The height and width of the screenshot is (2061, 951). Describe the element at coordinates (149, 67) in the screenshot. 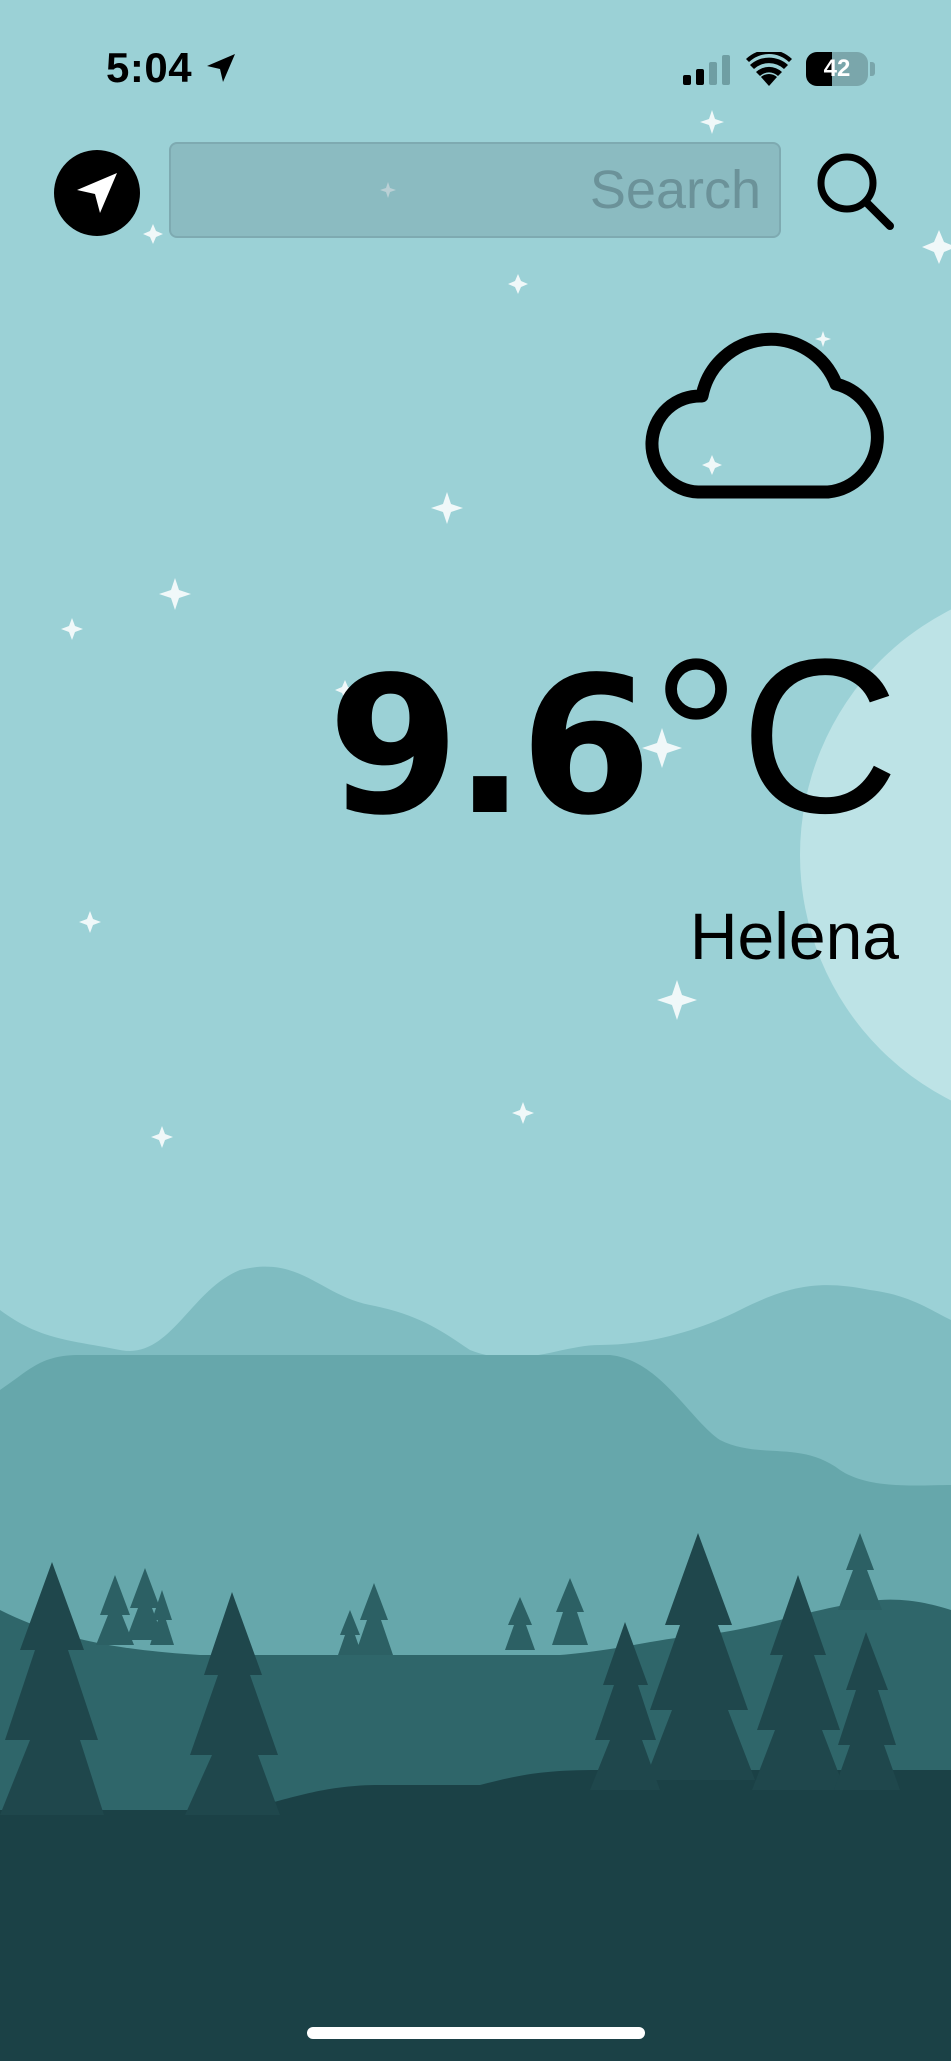

I see `status-bar-time: 5:04` at that location.